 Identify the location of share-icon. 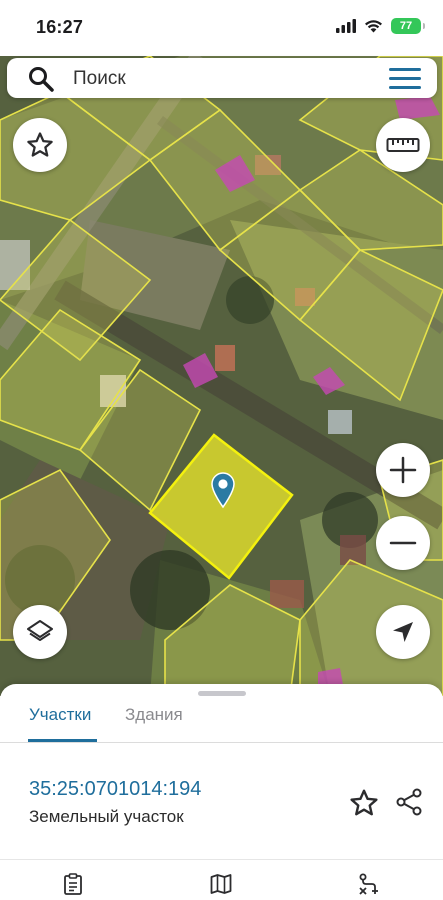
(409, 802).